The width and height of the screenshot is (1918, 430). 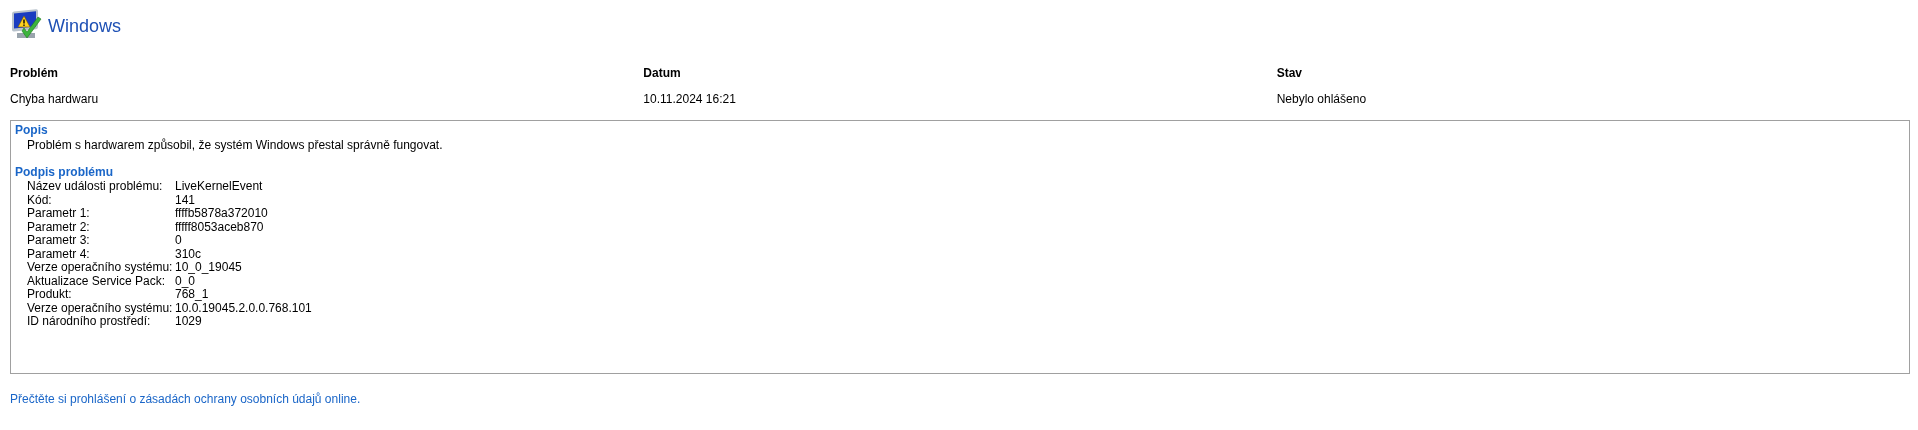 I want to click on column-heading: Stav, so click(x=1289, y=73).